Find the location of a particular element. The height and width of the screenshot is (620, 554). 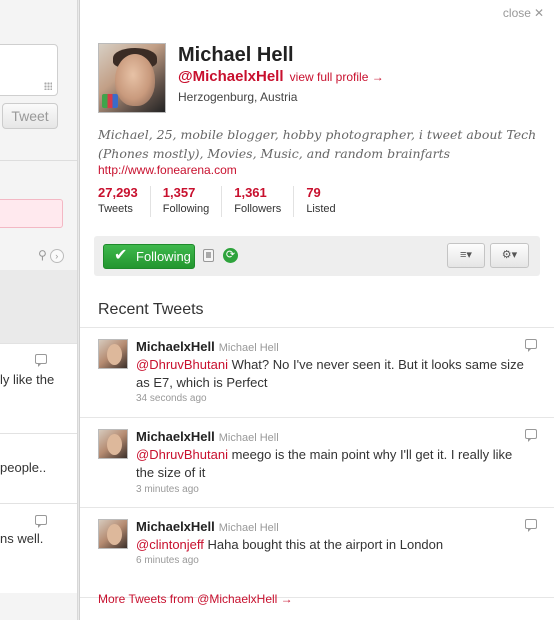

gear-menu-button: ⚙▾ is located at coordinates (509, 255).